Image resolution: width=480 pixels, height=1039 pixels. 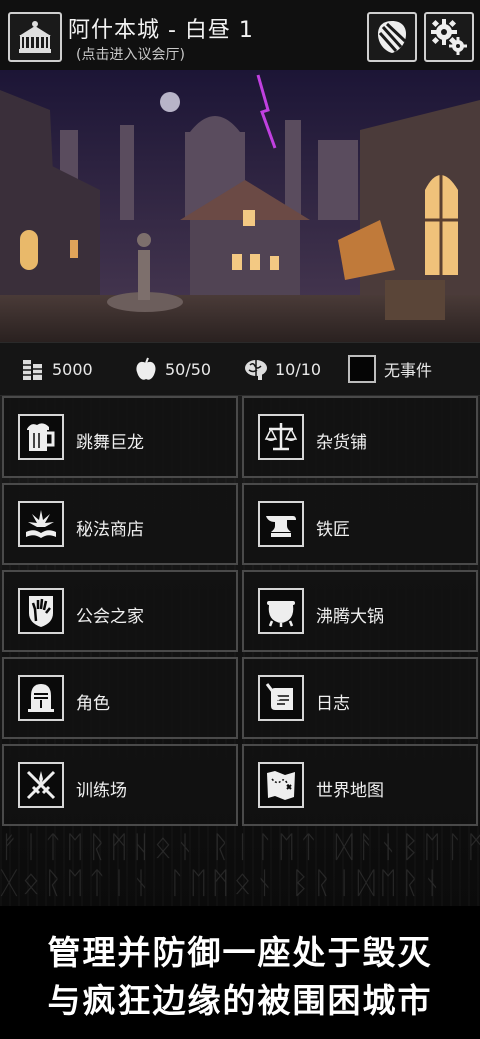 What do you see at coordinates (146, 369) in the screenshot?
I see `apple-icon` at bounding box center [146, 369].